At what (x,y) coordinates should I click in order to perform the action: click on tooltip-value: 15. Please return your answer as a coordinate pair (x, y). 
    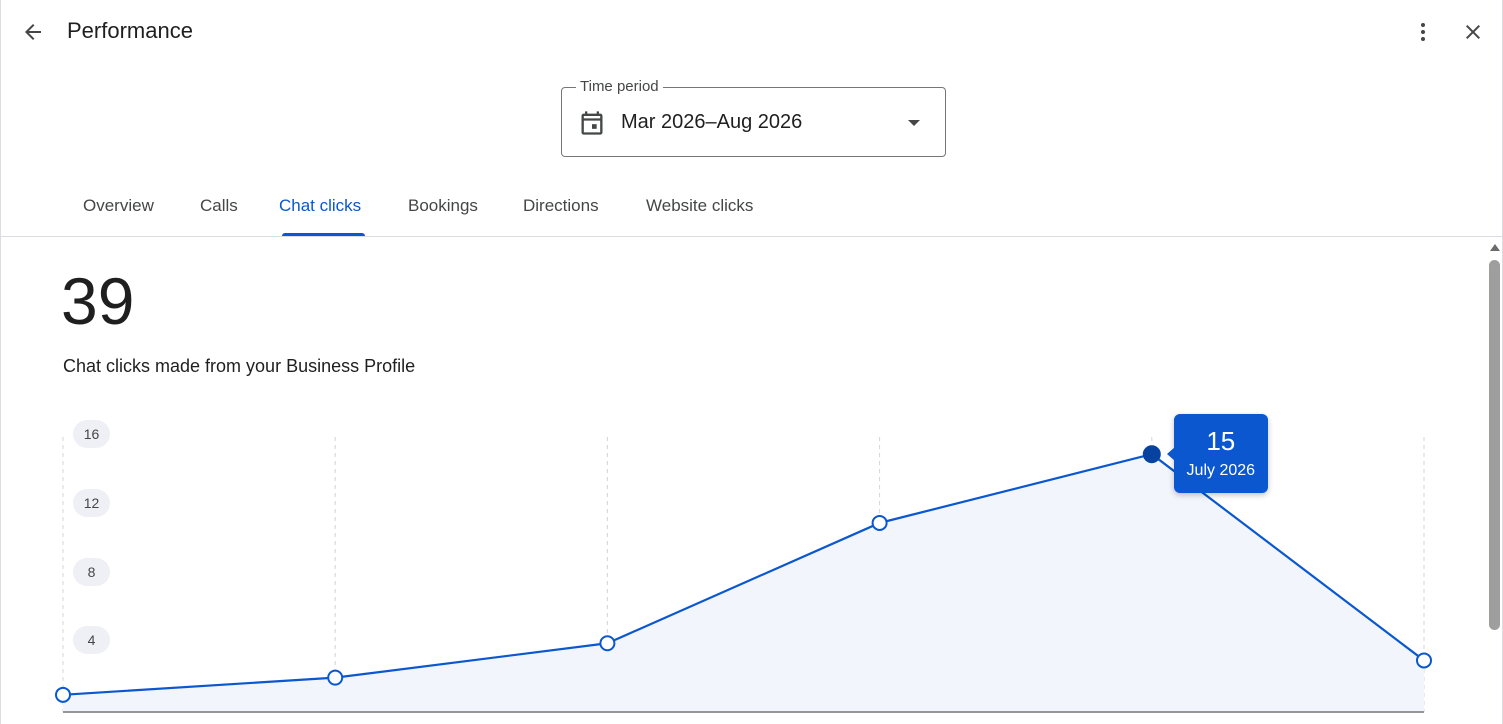
    Looking at the image, I should click on (1221, 441).